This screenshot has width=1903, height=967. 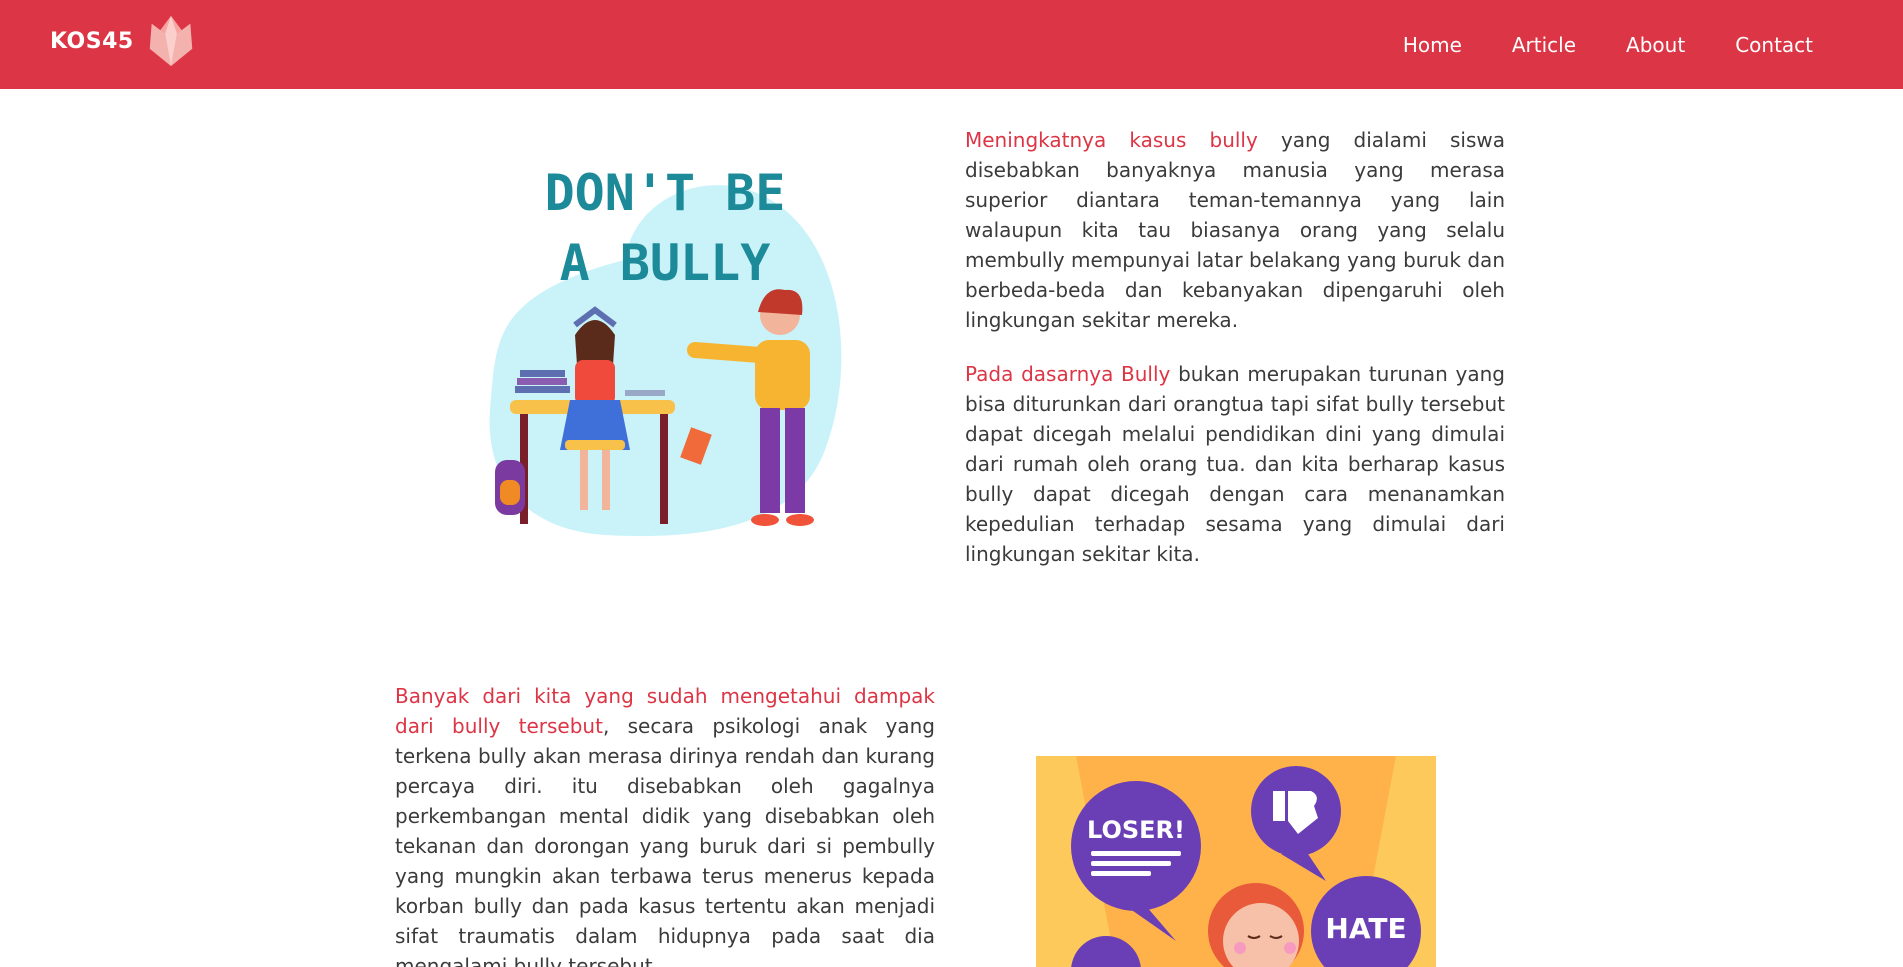 I want to click on nav-about: About, so click(x=1655, y=45).